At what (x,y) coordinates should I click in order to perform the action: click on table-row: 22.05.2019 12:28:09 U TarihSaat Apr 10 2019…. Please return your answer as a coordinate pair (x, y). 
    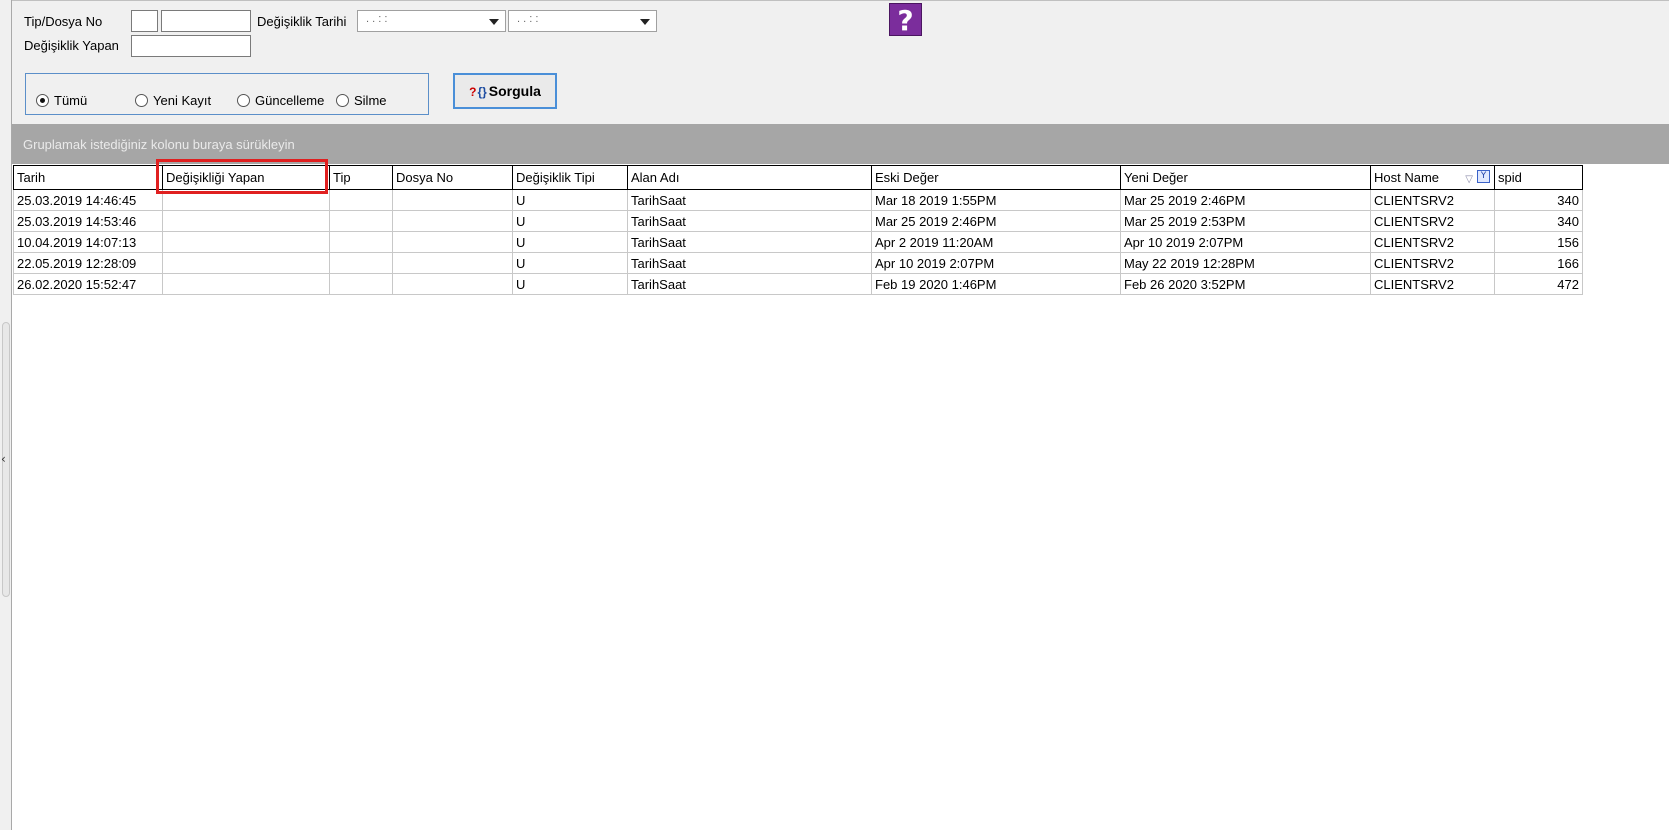
    Looking at the image, I should click on (798, 263).